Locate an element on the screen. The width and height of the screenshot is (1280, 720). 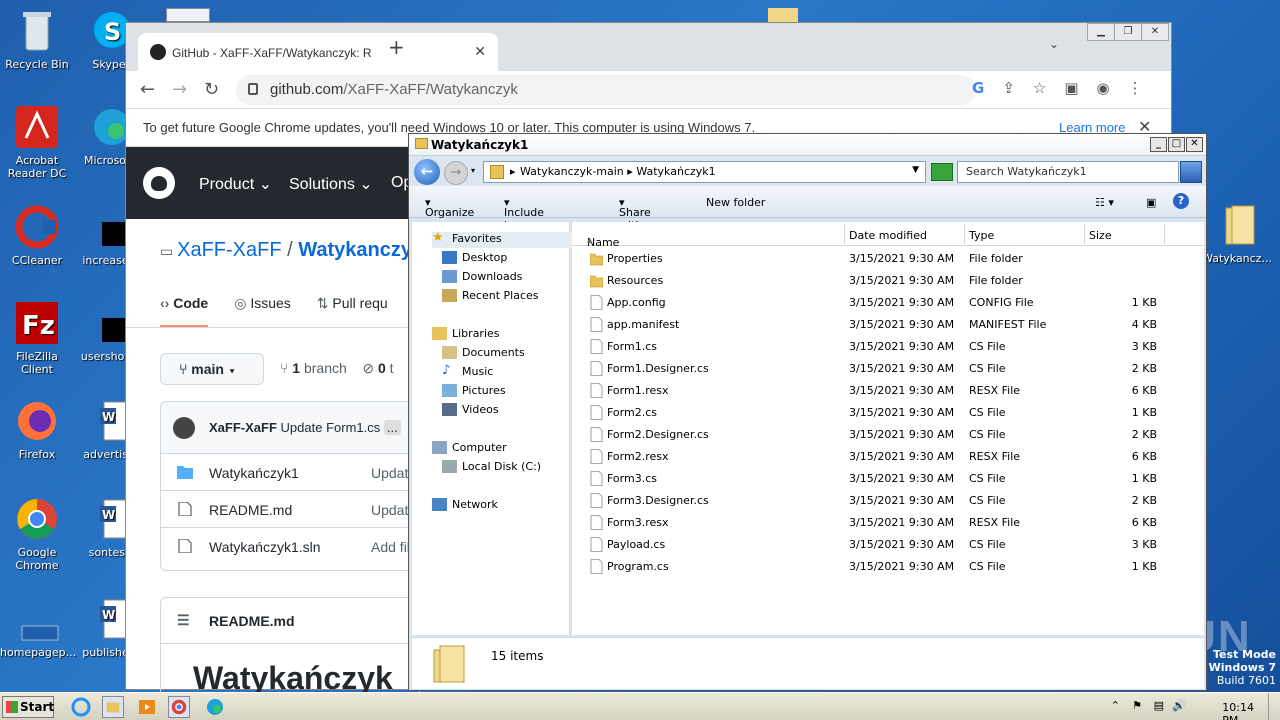
back-icon: ← is located at coordinates (147, 89).